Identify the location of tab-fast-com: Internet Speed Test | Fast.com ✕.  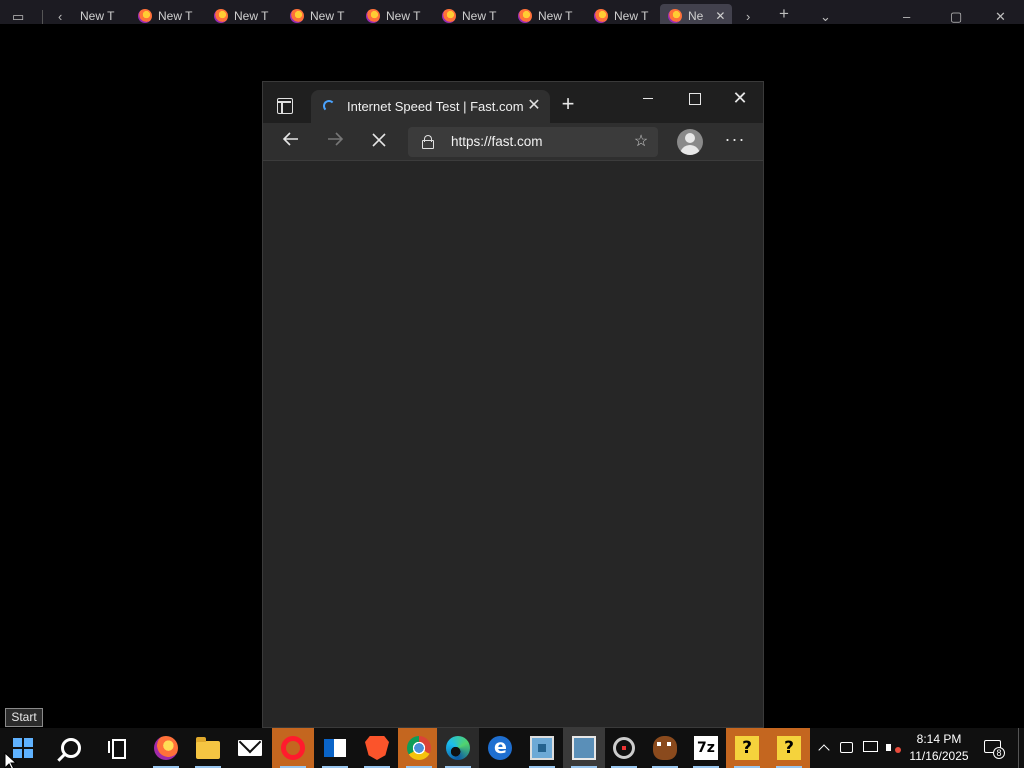
(430, 106).